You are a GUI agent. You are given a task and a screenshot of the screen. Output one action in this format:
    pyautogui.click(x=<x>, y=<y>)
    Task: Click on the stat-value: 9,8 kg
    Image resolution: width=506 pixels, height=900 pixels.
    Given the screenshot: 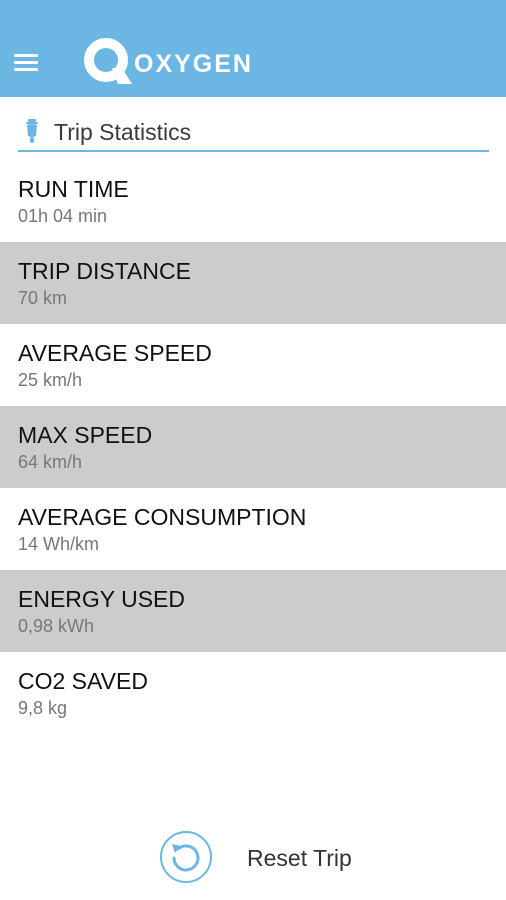 What is the action you would take?
    pyautogui.click(x=43, y=708)
    